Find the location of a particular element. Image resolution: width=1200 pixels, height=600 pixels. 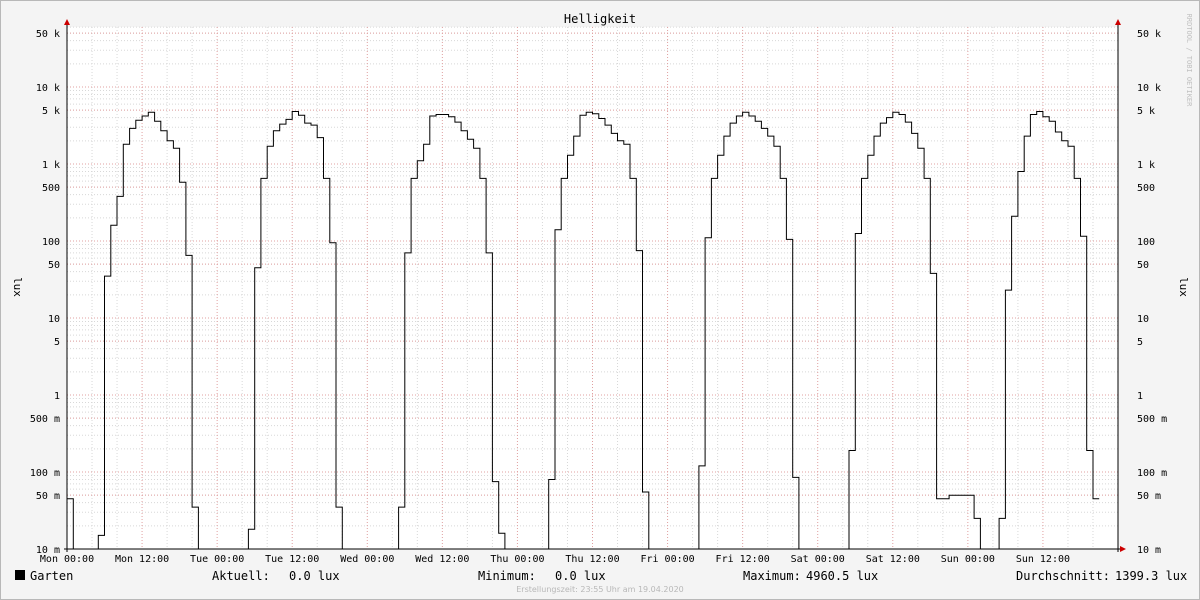

y-tick-label-left: 5 is located at coordinates (57, 342).